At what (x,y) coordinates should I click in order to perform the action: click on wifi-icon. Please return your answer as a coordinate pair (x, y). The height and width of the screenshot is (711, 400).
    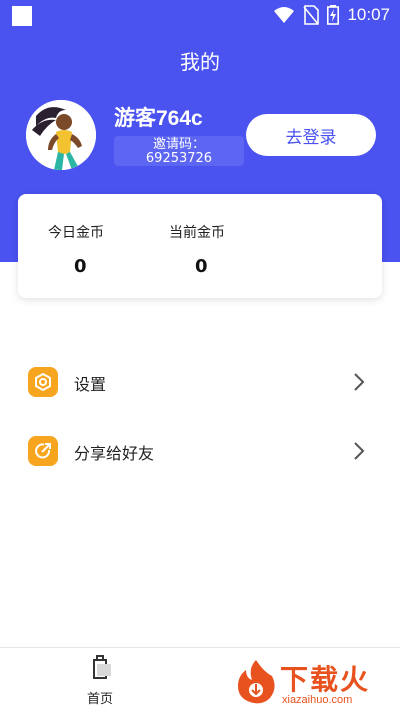
    Looking at the image, I should click on (284, 15).